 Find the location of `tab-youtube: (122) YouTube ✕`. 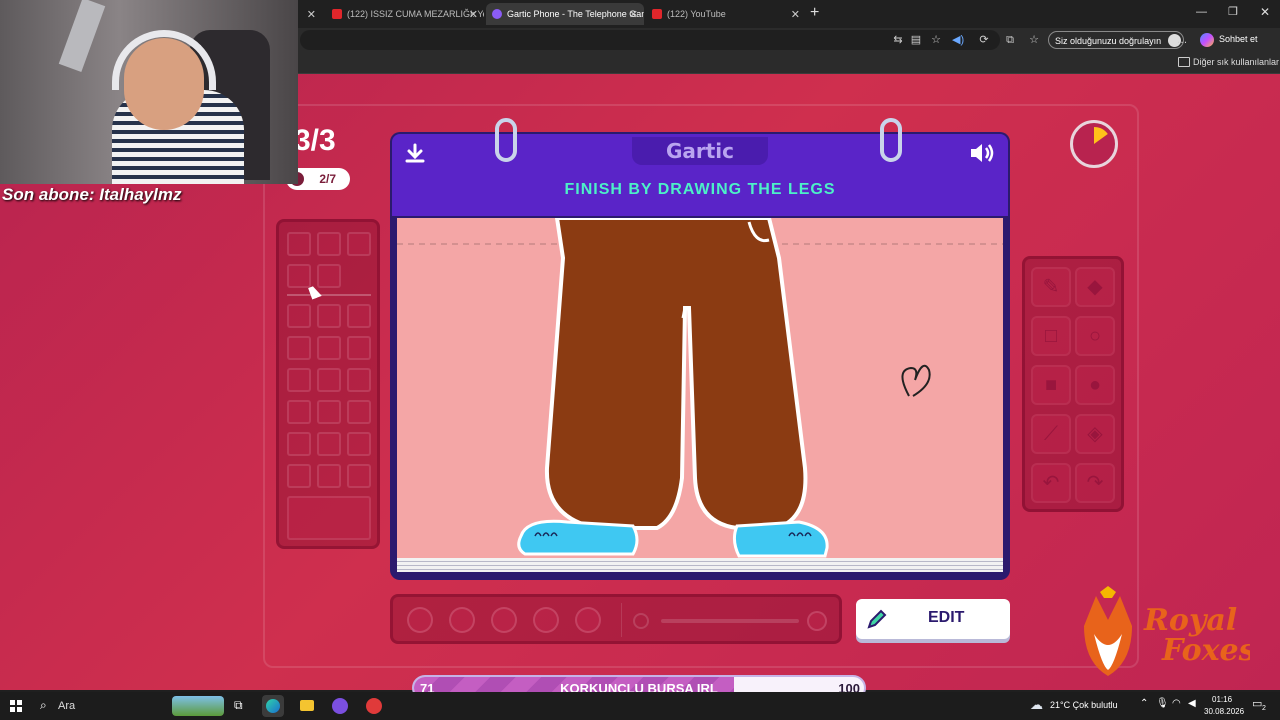

tab-youtube: (122) YouTube ✕ is located at coordinates (726, 14).